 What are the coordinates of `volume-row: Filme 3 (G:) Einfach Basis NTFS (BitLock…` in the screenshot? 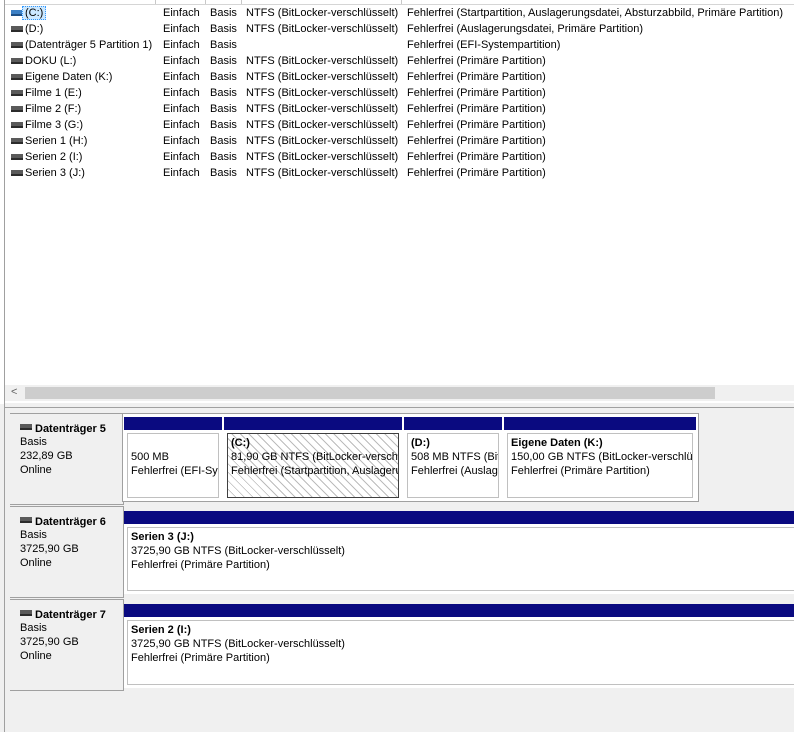 It's located at (399, 125).